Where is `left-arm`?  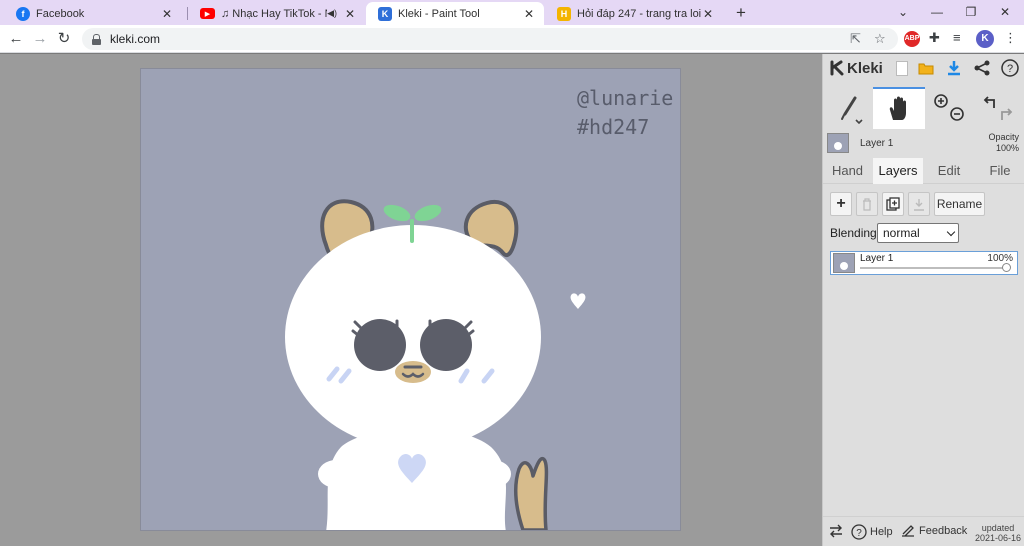 left-arm is located at coordinates (336, 474).